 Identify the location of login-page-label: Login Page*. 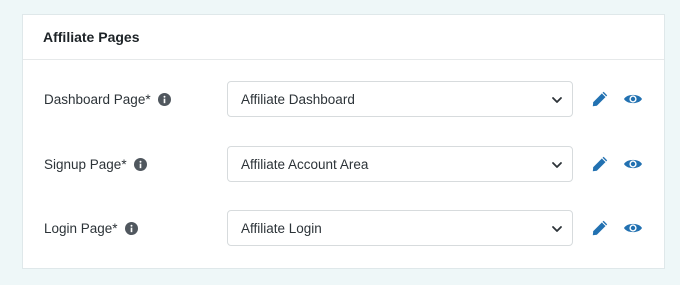
(81, 228).